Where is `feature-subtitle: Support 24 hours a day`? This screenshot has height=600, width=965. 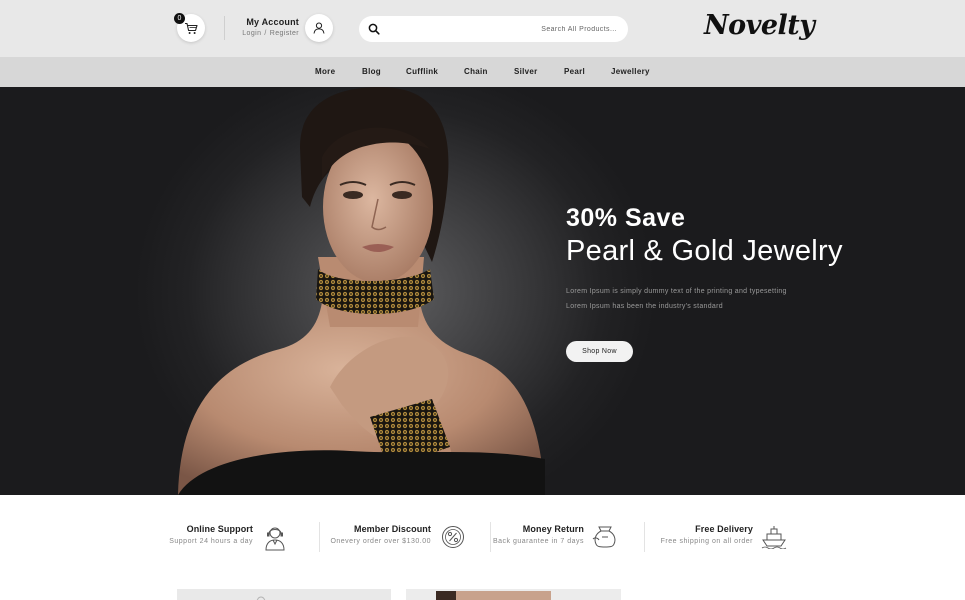 feature-subtitle: Support 24 hours a day is located at coordinates (211, 541).